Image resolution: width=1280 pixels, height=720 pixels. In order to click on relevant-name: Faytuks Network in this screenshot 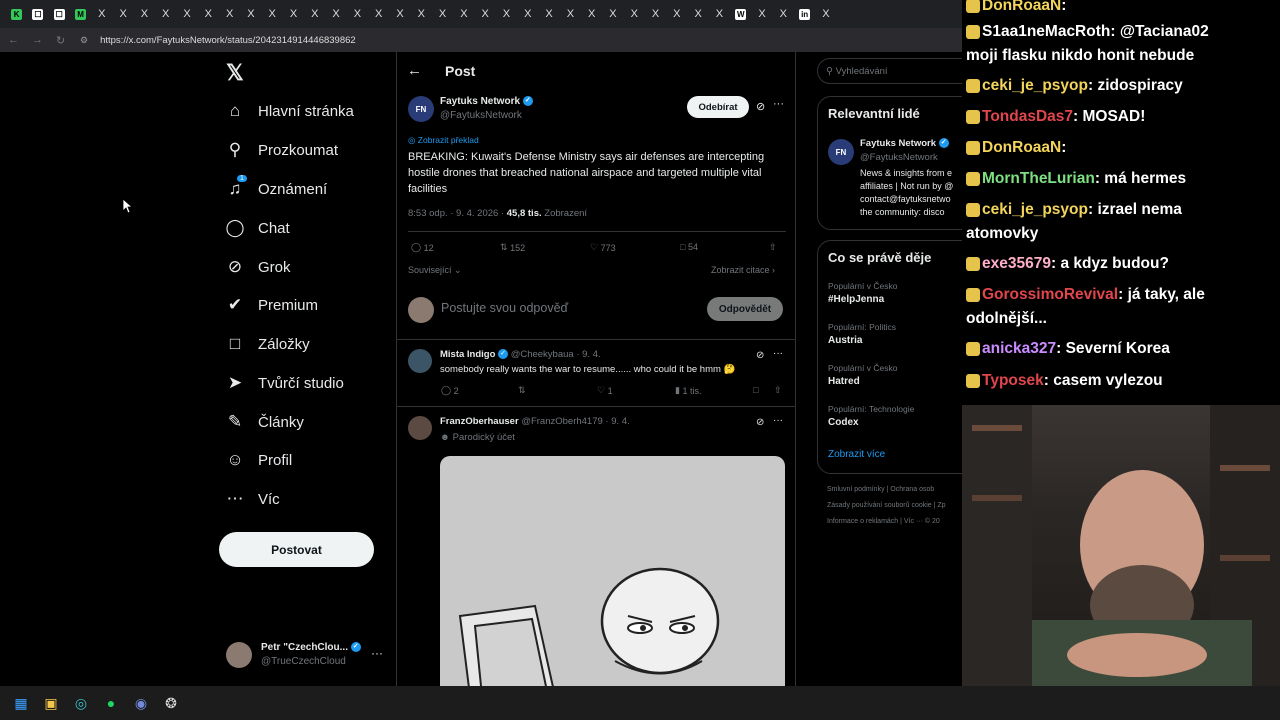, I will do `click(898, 143)`.